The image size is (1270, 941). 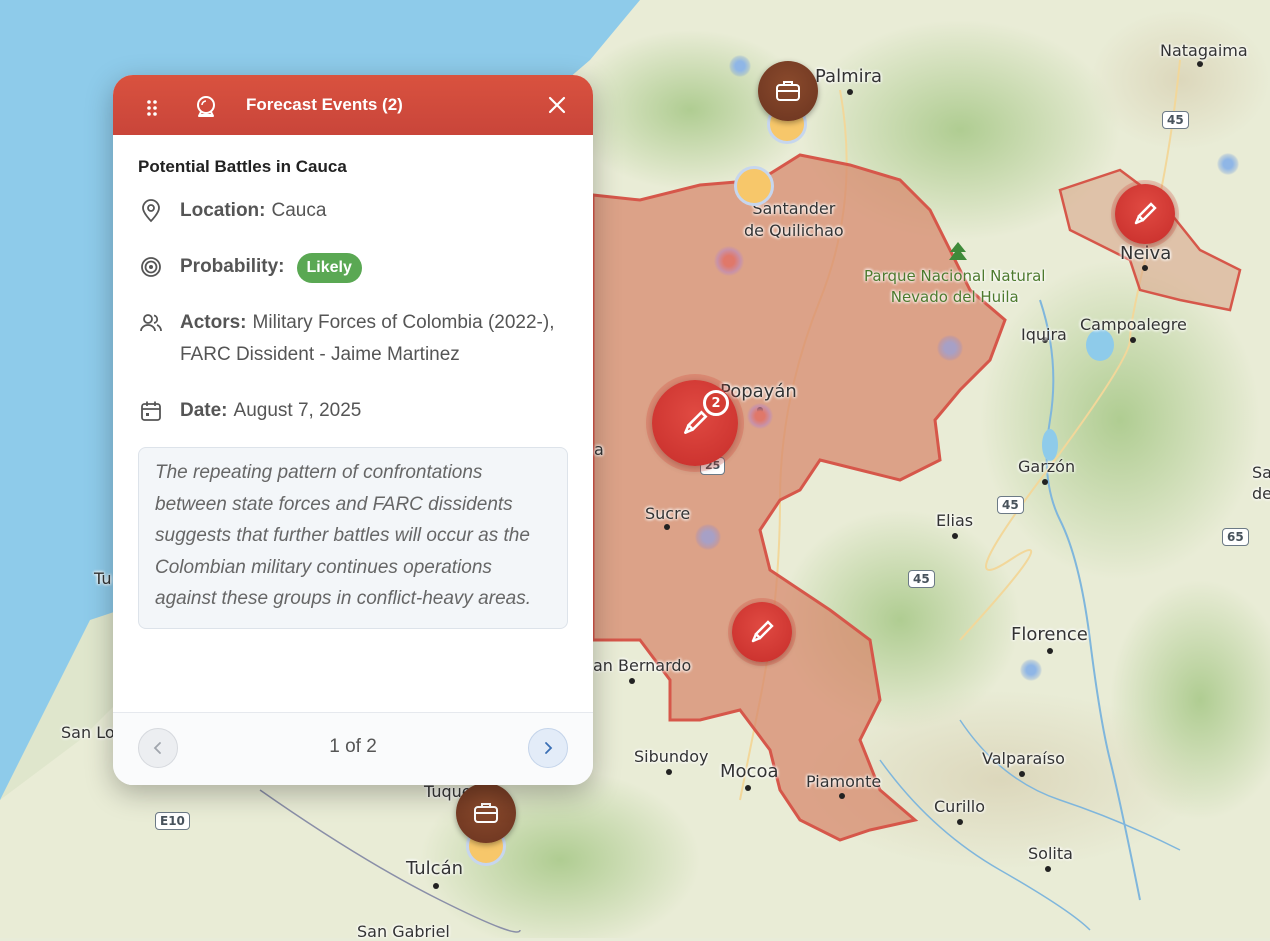 What do you see at coordinates (955, 286) in the screenshot?
I see `place-park: Parque Nacional Natural Nevado del Huila` at bounding box center [955, 286].